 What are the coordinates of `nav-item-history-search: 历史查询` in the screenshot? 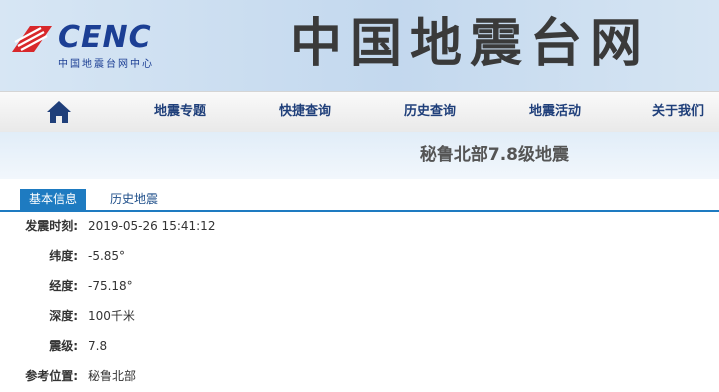 It's located at (430, 112).